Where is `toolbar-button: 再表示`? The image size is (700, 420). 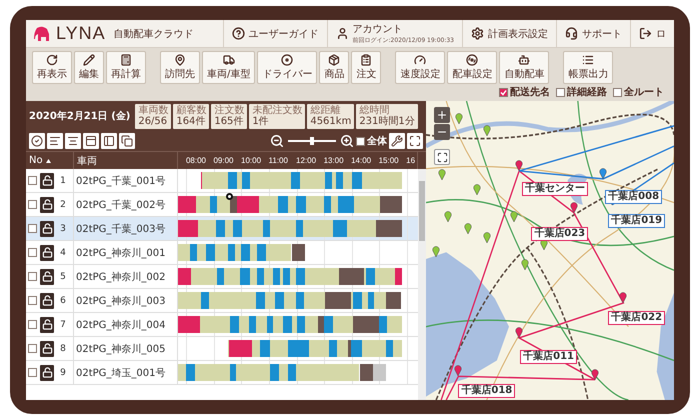 toolbar-button: 再表示 is located at coordinates (52, 67).